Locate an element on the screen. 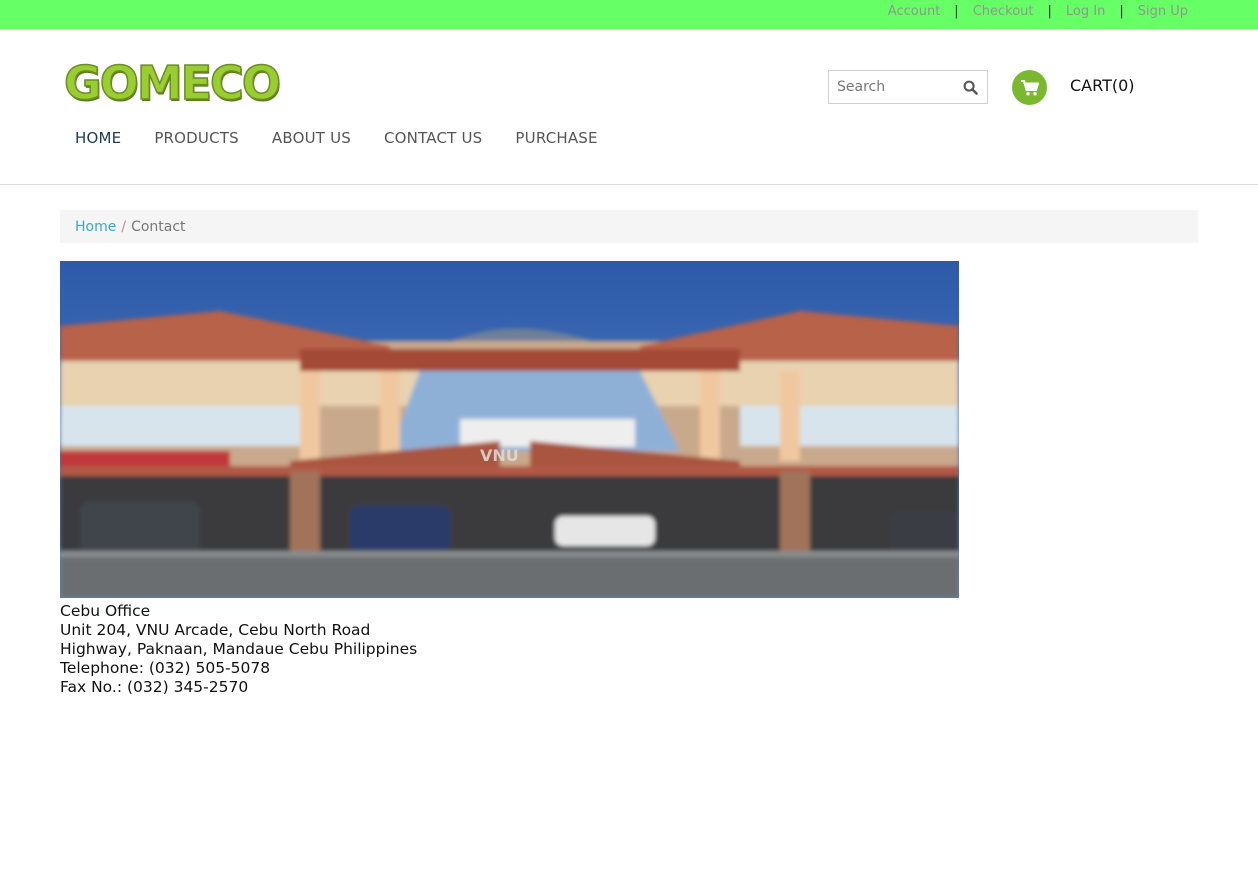  account-link: Account is located at coordinates (914, 11).